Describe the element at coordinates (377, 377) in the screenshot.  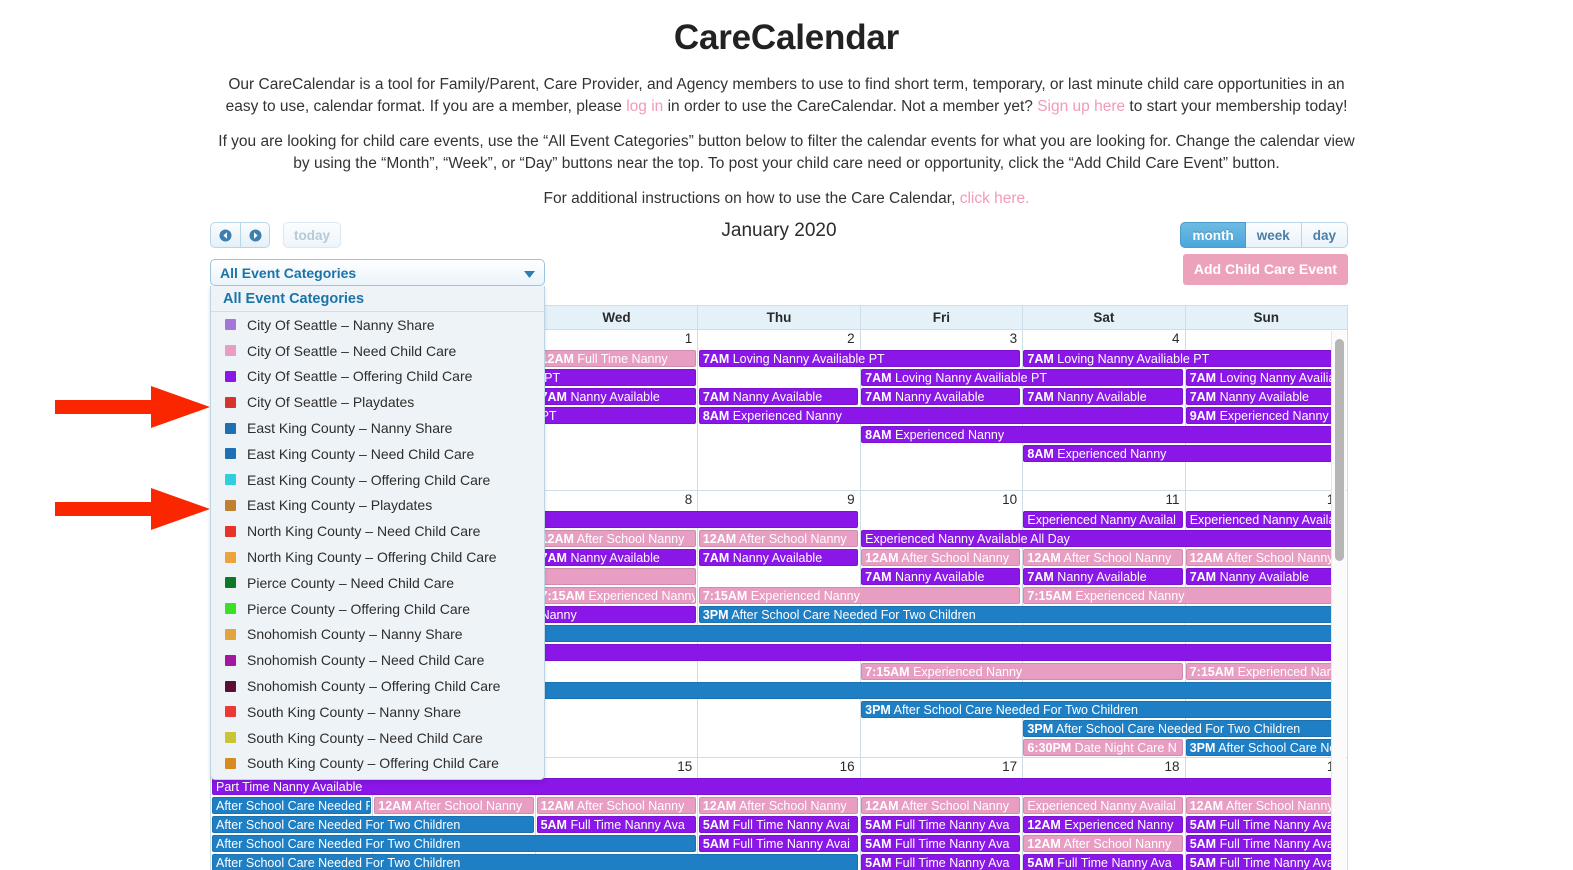
I see `dropdown-option: City Of Seattle – Offering Child Care` at that location.